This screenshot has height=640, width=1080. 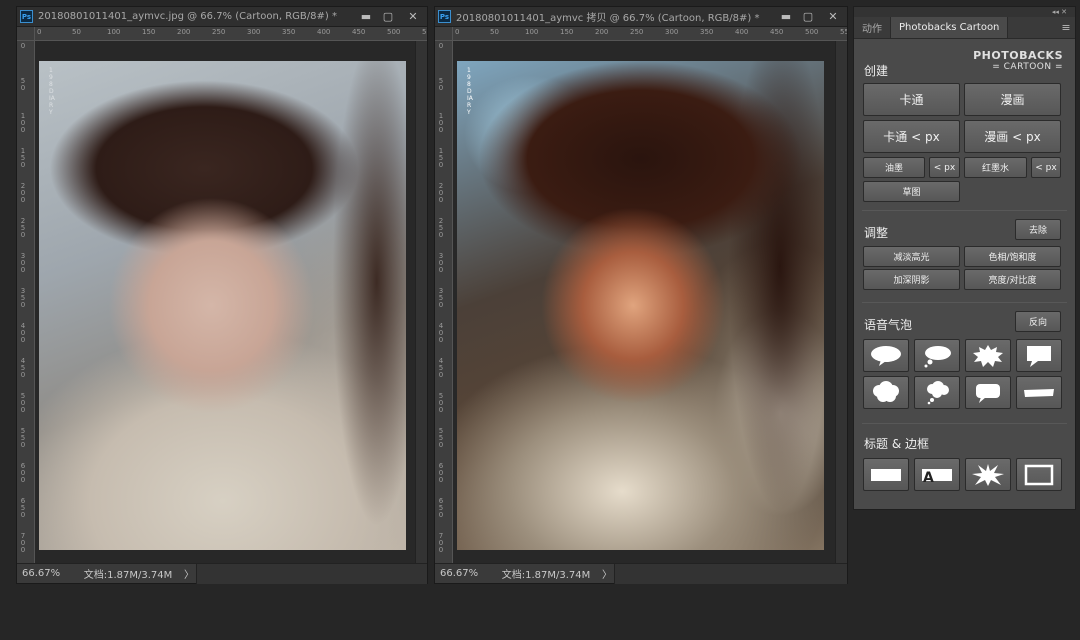 What do you see at coordinates (911, 136) in the screenshot?
I see `cartoon-px-button: 卡通 < px` at bounding box center [911, 136].